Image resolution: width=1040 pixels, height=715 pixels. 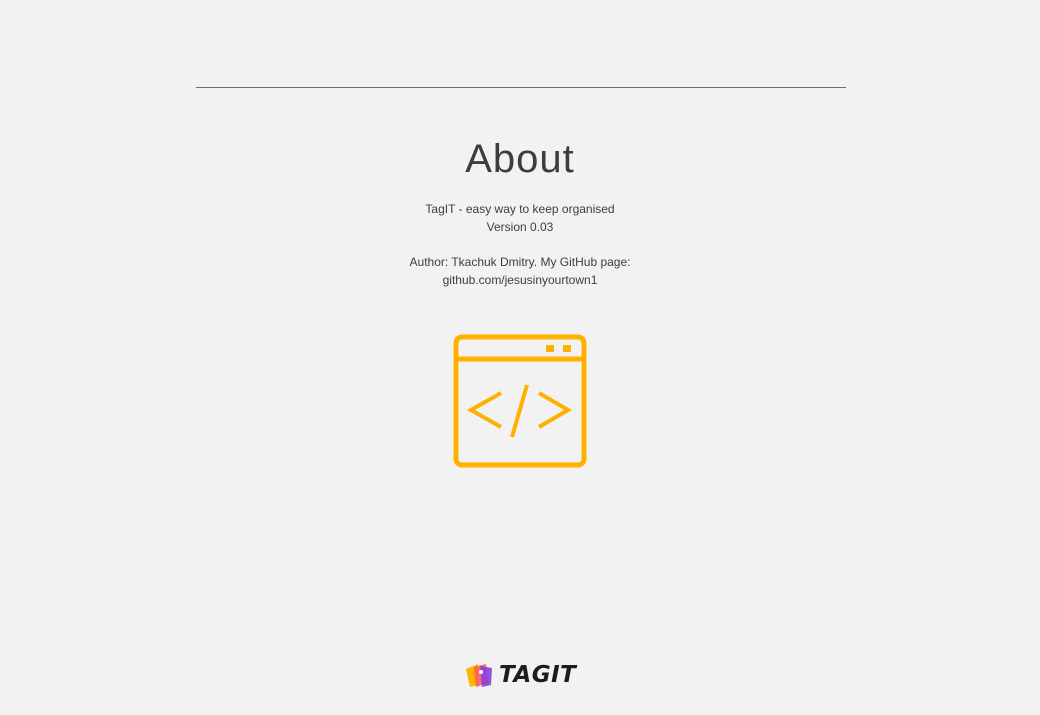 I want to click on header-divider, so click(x=521, y=87).